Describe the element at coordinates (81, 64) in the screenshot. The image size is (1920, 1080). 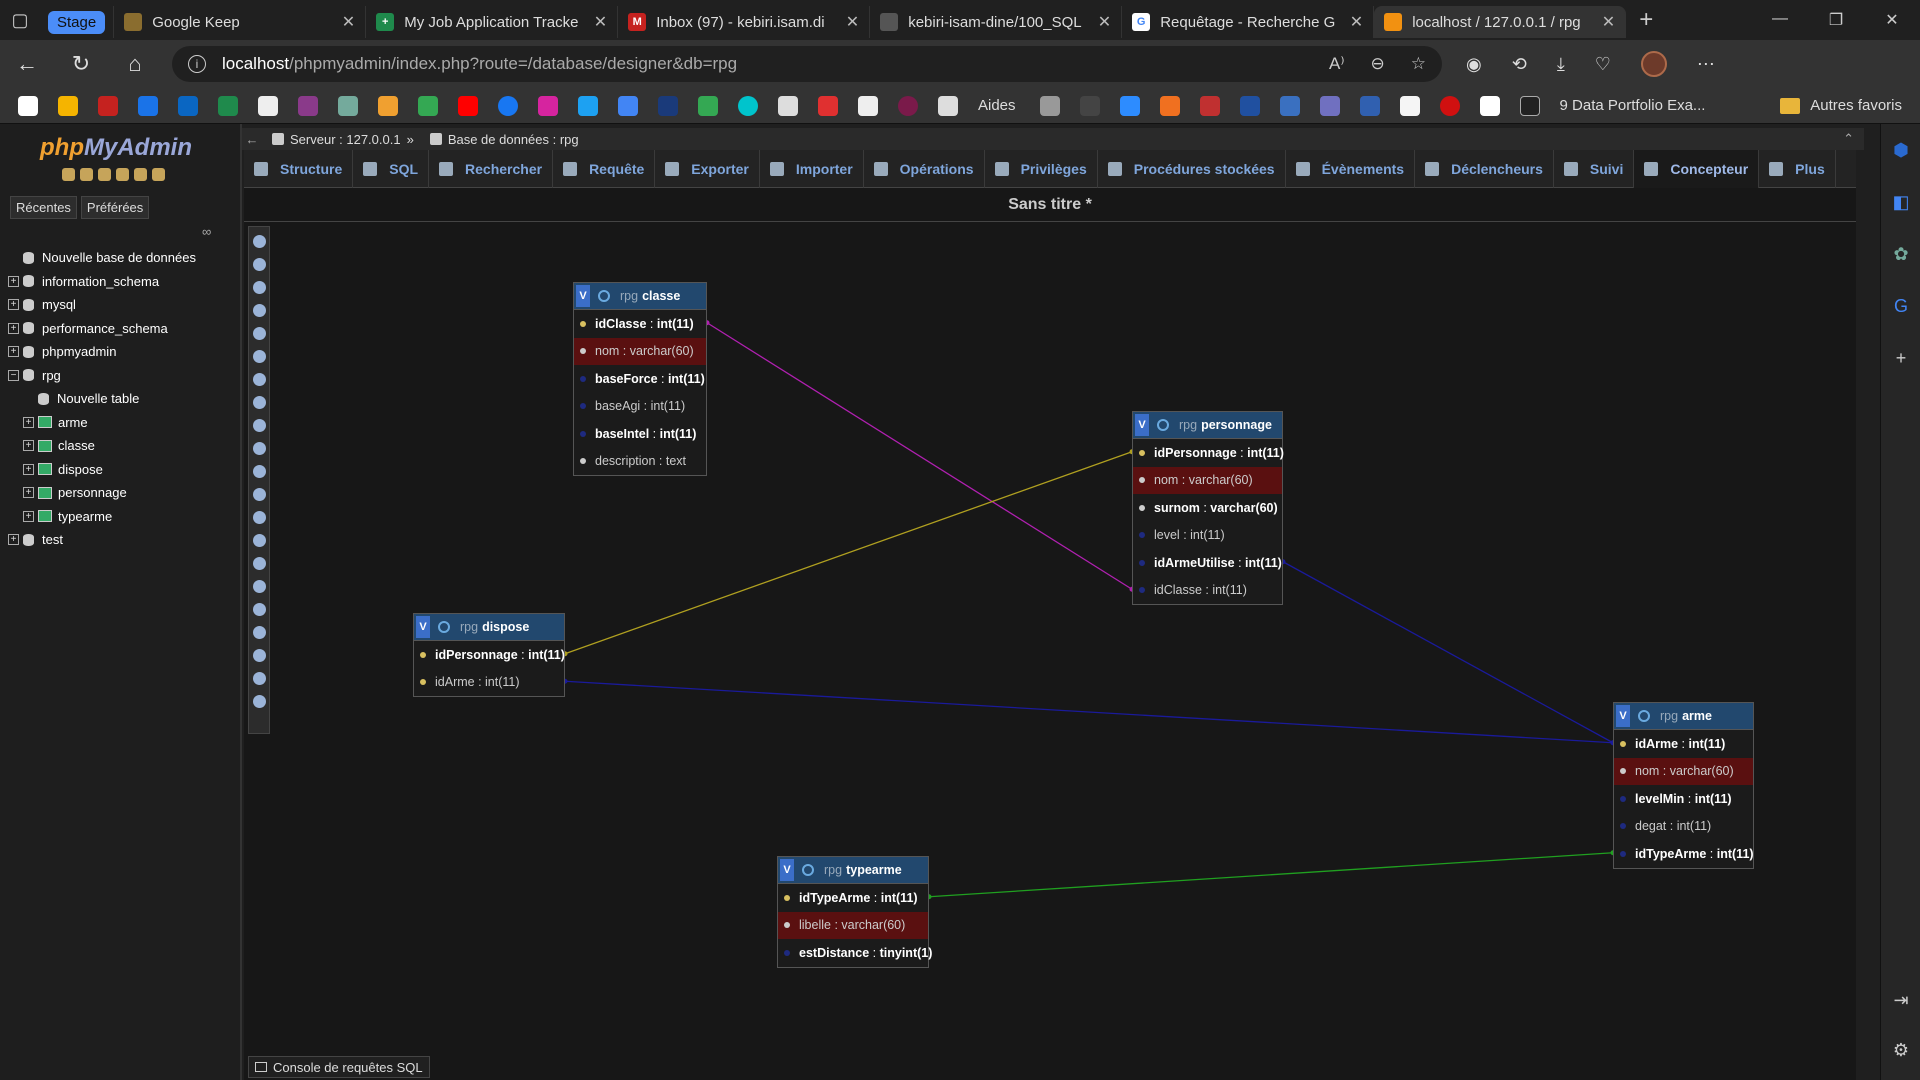
I see `refresh-icon: ↻` at that location.